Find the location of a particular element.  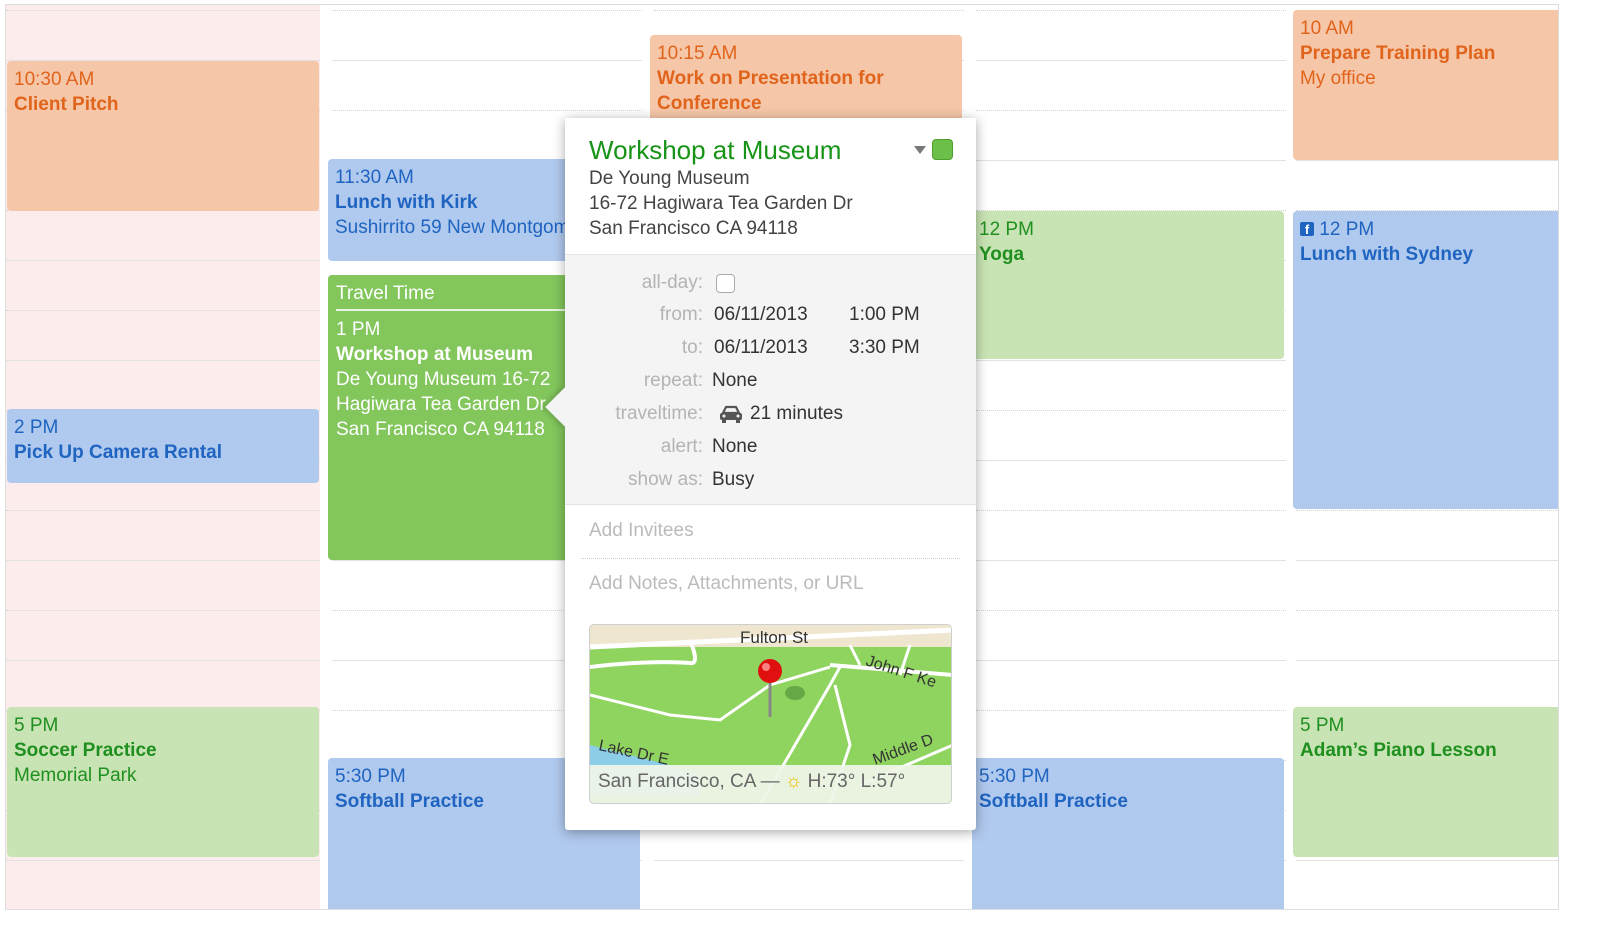

event-time: 10:30 AM is located at coordinates (54, 79).